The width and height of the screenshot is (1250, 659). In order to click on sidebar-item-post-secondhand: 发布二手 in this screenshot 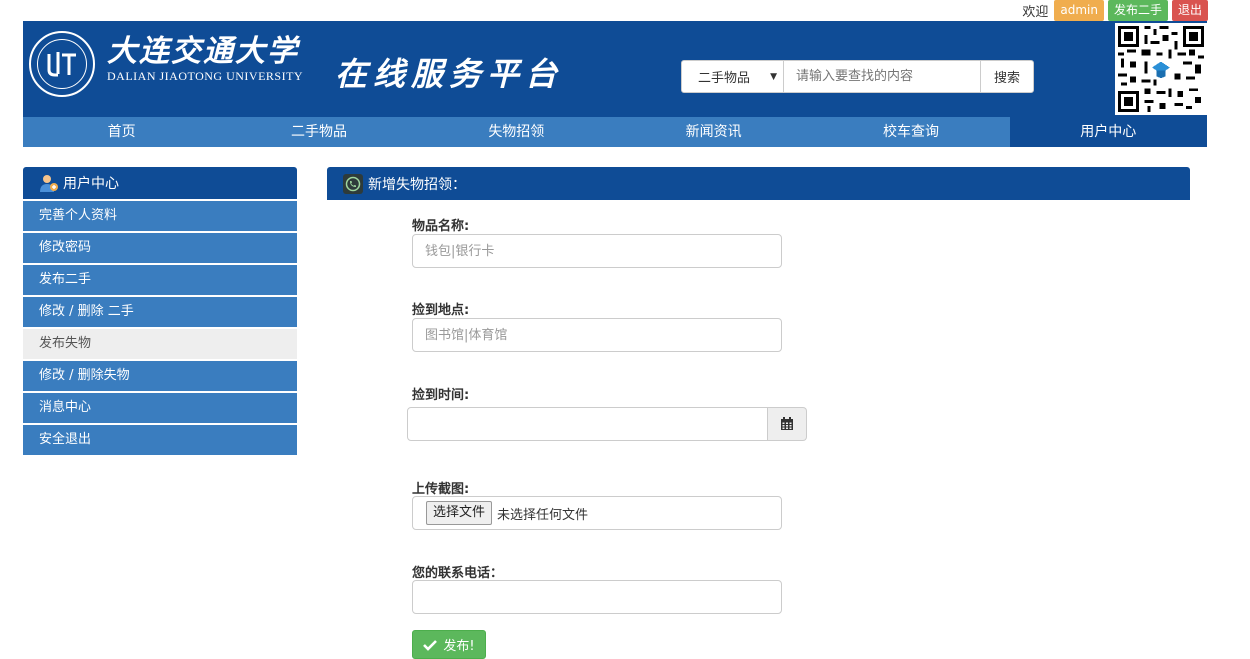, I will do `click(160, 280)`.